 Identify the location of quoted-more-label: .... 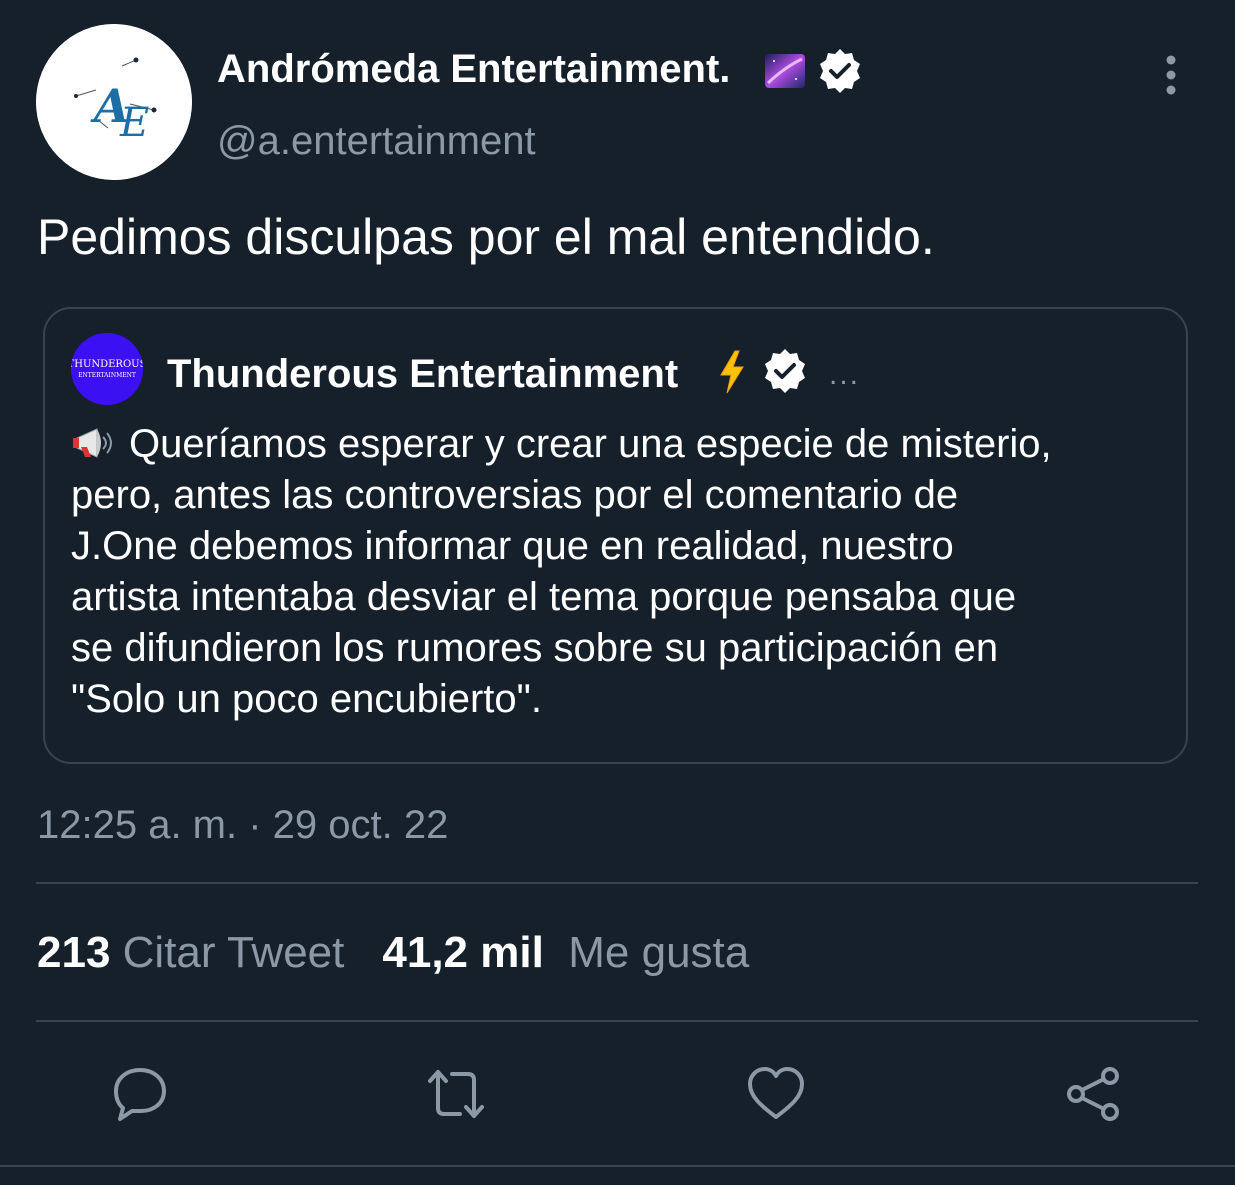
(844, 375).